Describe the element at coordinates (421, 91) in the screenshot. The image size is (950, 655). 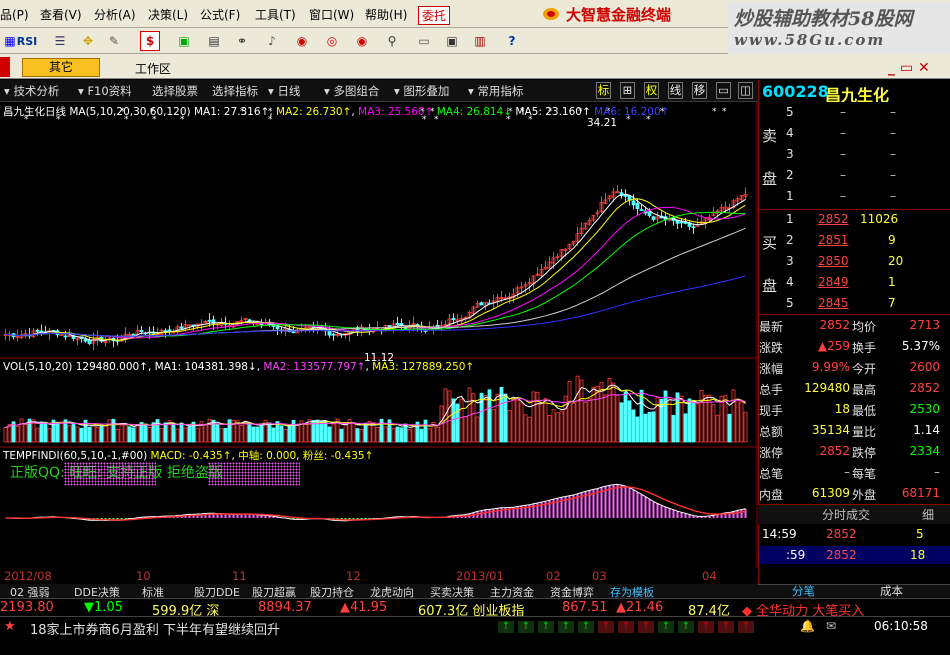
I see `chart-toolbar-overlay: ▾ 图形叠加` at that location.